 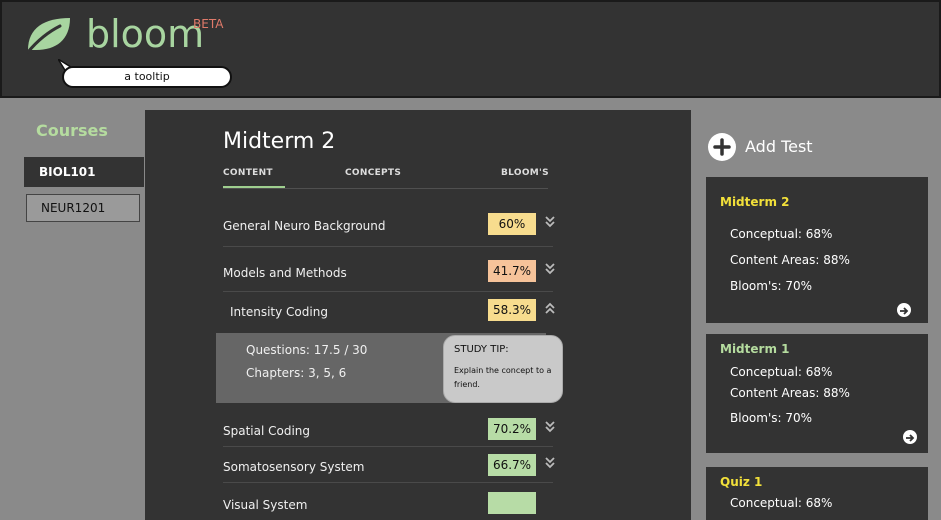 I want to click on test-card-title: Midterm 1, so click(x=755, y=349).